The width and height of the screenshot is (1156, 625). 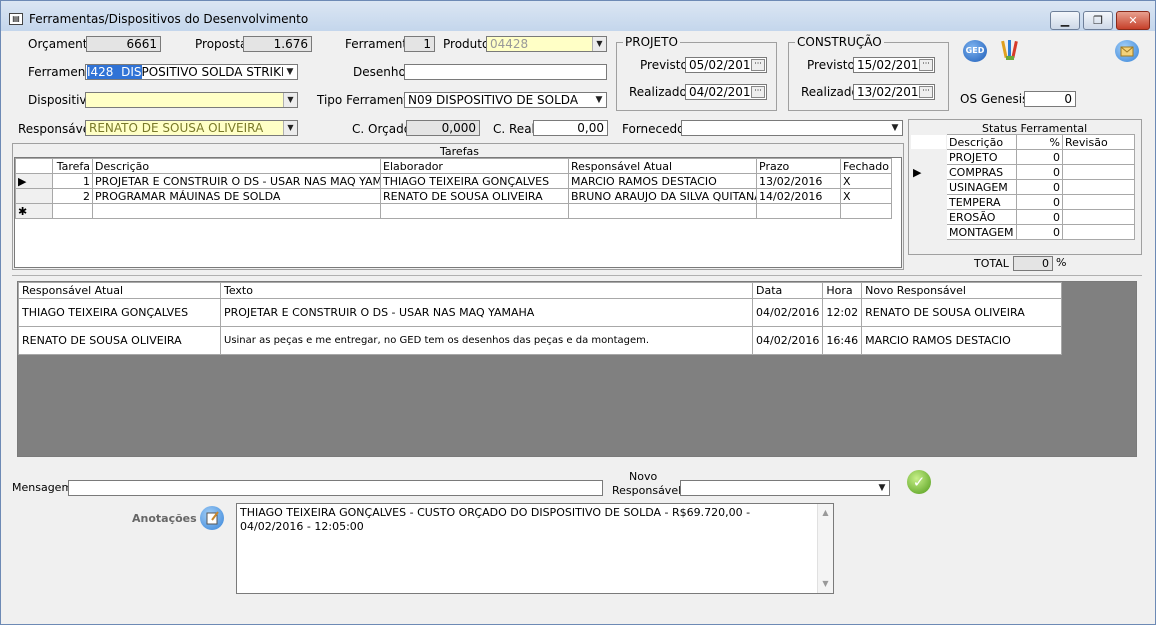 What do you see at coordinates (825, 513) in the screenshot?
I see `scroll-up-icon: ▲` at bounding box center [825, 513].